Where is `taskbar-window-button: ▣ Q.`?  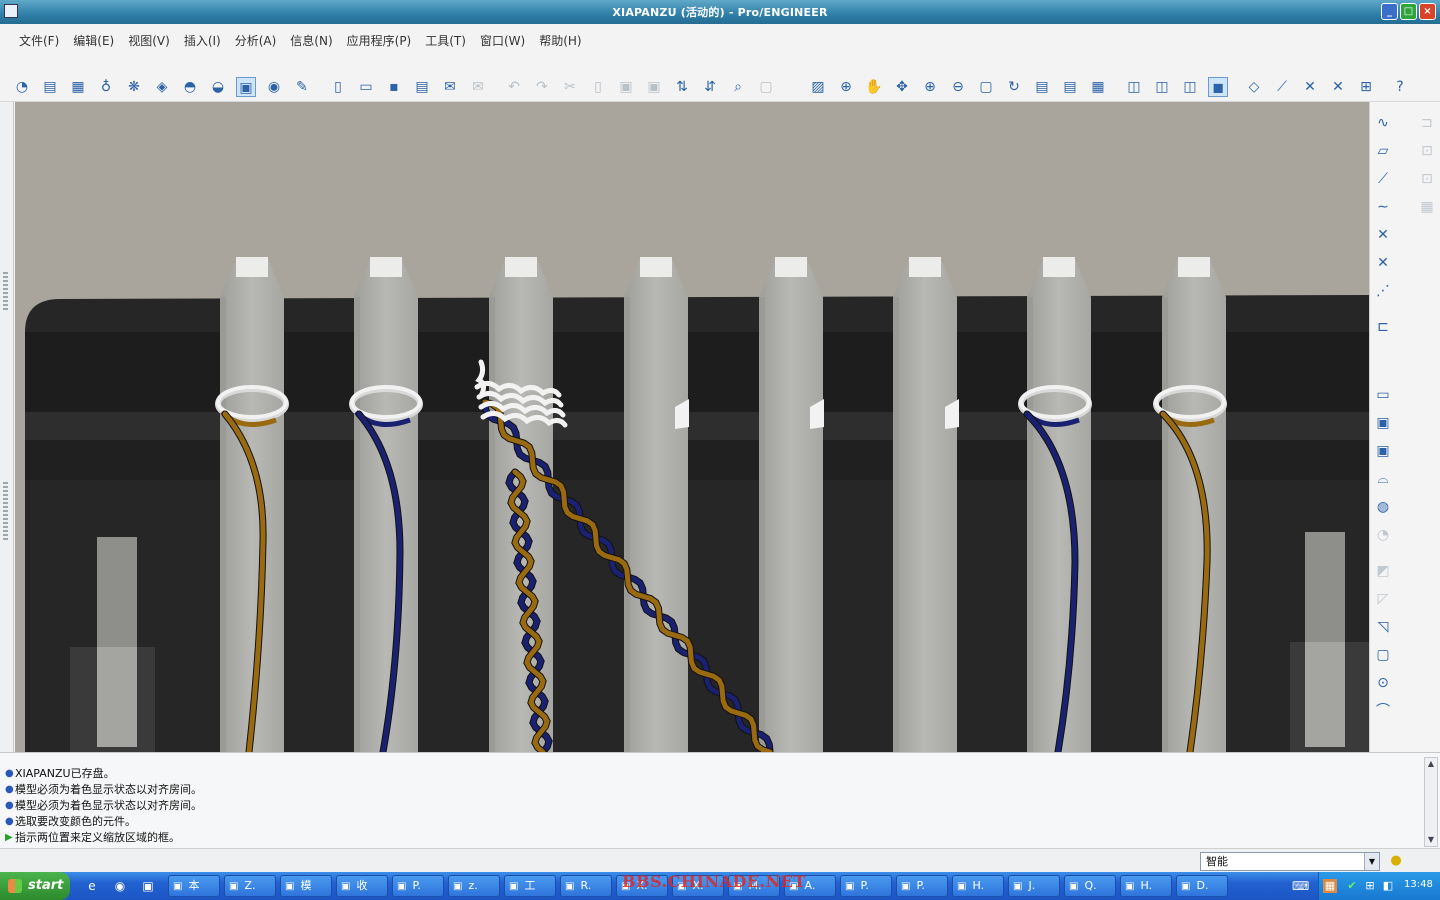 taskbar-window-button: ▣ Q. is located at coordinates (1090, 886).